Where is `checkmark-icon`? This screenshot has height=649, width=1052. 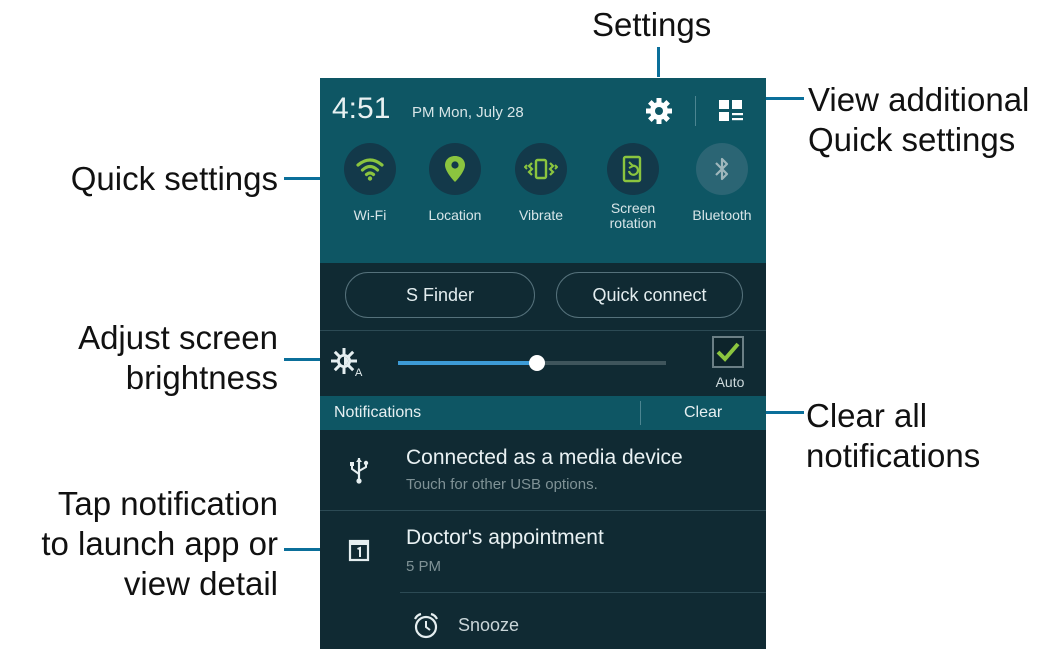 checkmark-icon is located at coordinates (728, 352).